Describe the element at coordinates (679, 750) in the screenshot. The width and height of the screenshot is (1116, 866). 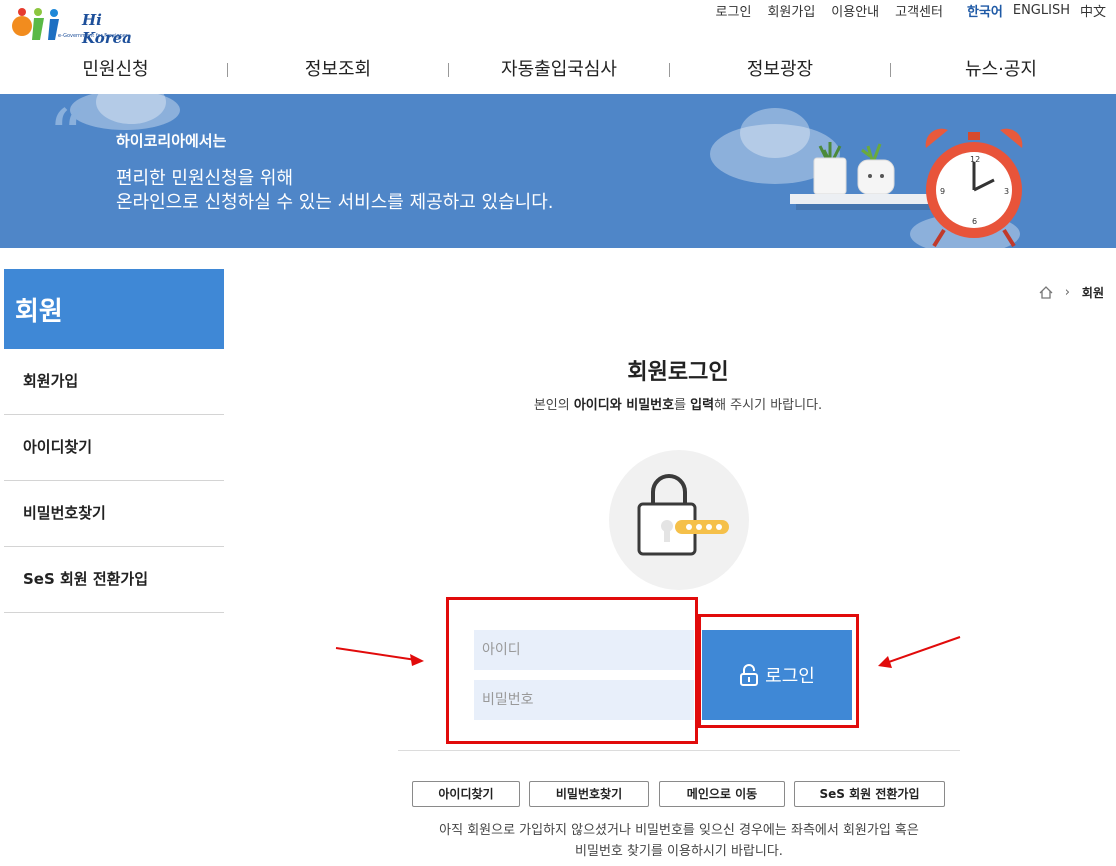
I see `form-divider` at that location.